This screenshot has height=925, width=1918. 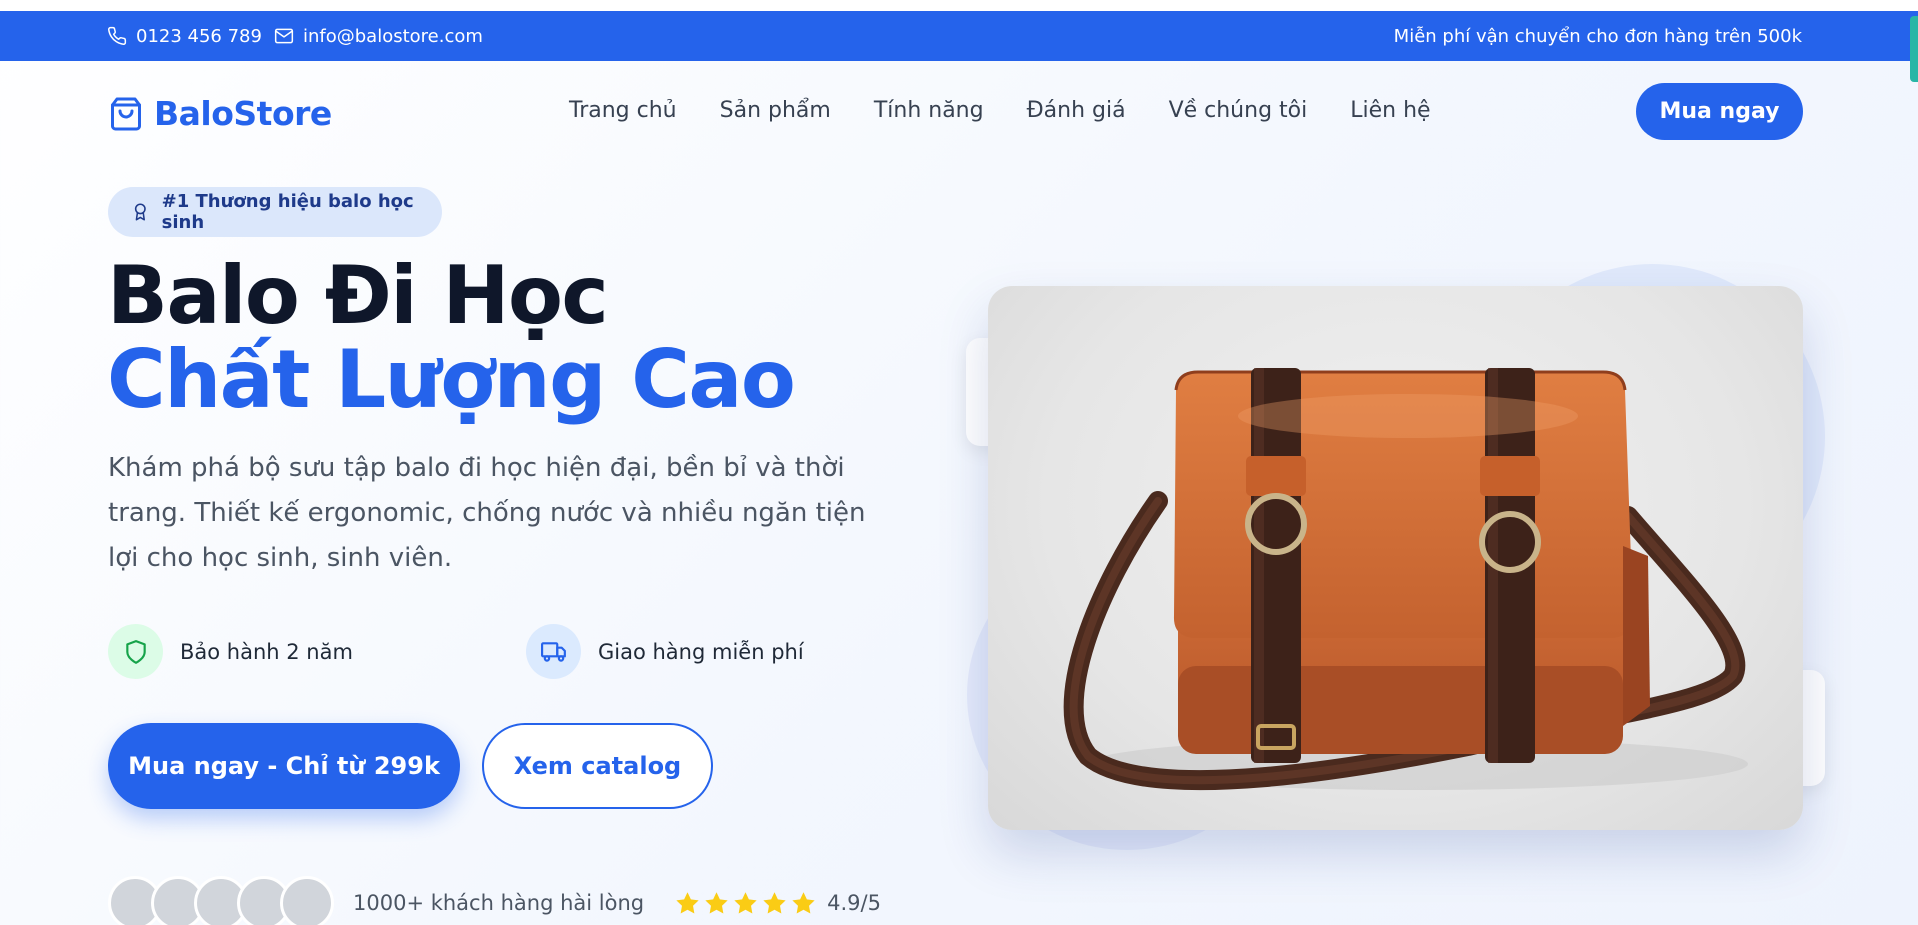 What do you see at coordinates (358, 295) in the screenshot?
I see `hero-title-line1: Balo Đi Học` at bounding box center [358, 295].